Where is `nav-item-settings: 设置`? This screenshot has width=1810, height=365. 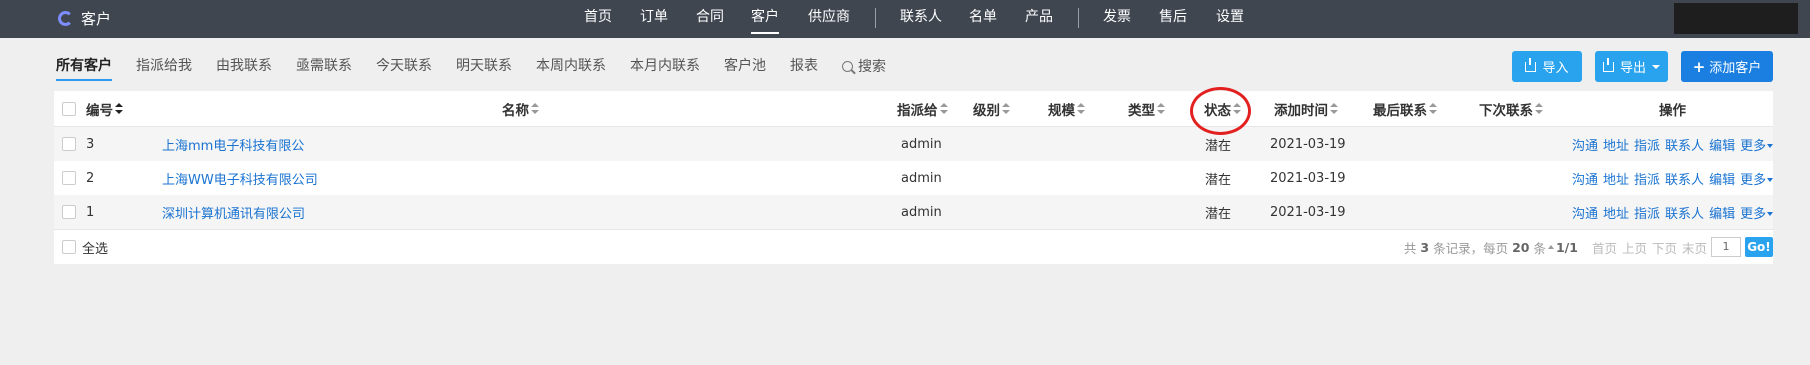 nav-item-settings: 设置 is located at coordinates (1230, 17).